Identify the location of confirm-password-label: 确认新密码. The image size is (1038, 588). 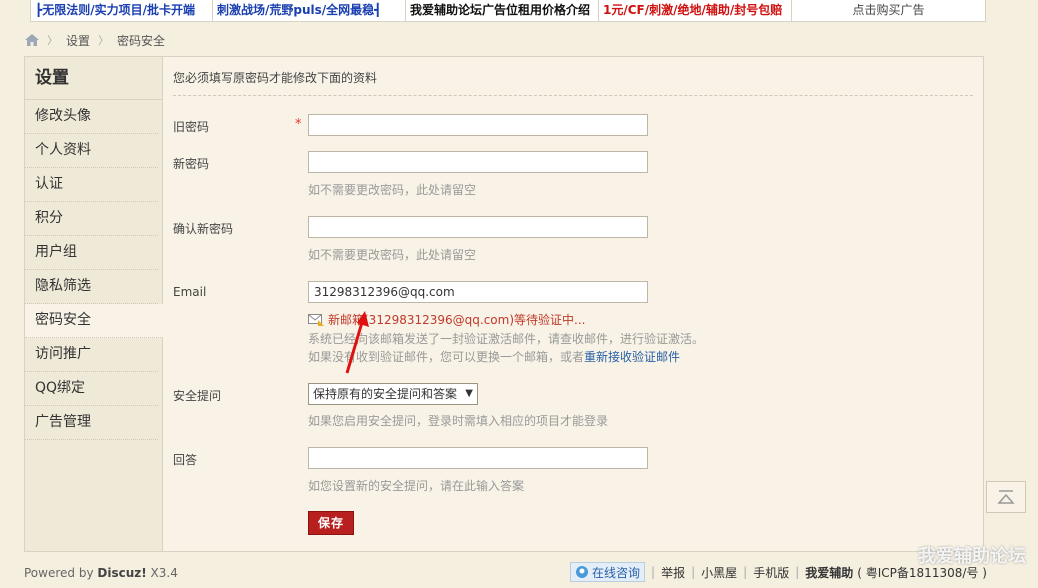
(203, 229).